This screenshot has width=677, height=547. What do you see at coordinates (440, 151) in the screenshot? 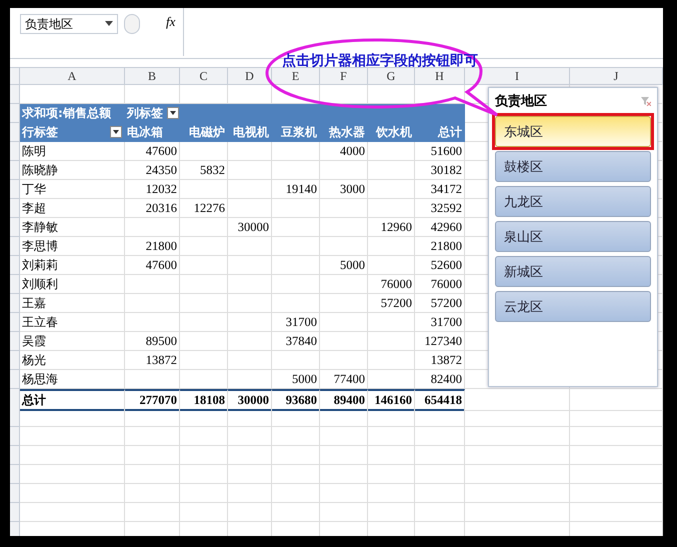
I see `table-cell: 51600` at bounding box center [440, 151].